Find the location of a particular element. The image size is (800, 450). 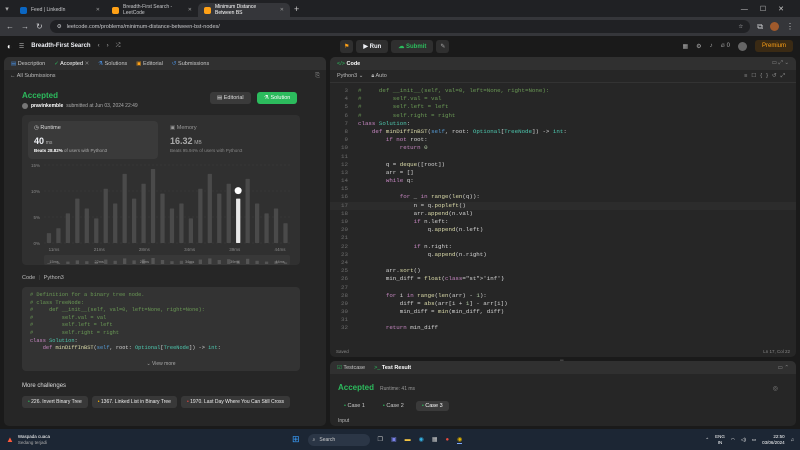

code-line: 9 if not root: is located at coordinates (563, 140).